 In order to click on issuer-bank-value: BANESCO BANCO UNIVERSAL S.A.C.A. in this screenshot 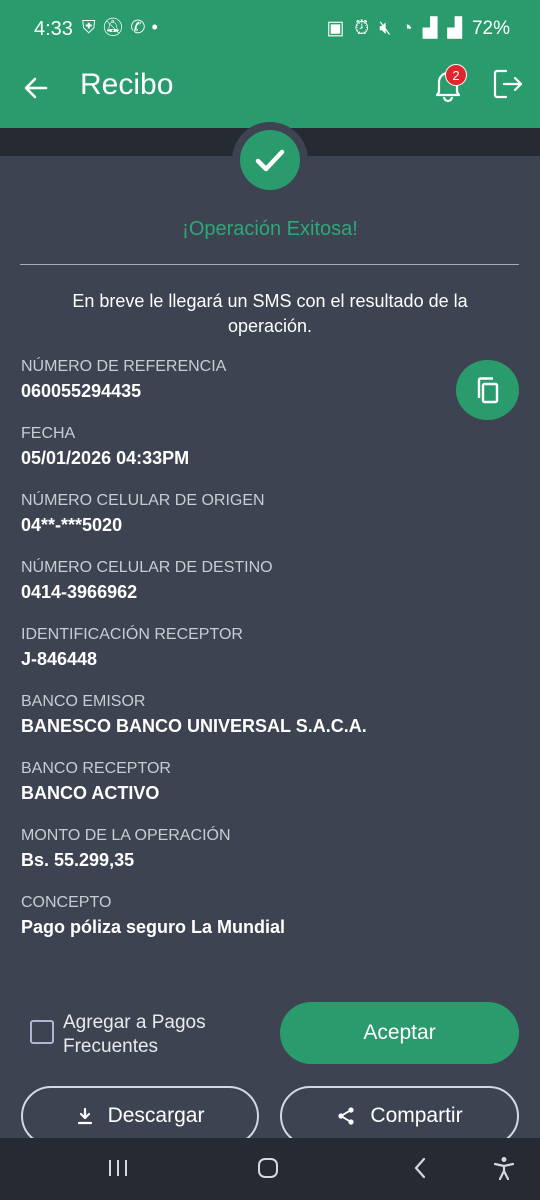, I will do `click(194, 726)`.